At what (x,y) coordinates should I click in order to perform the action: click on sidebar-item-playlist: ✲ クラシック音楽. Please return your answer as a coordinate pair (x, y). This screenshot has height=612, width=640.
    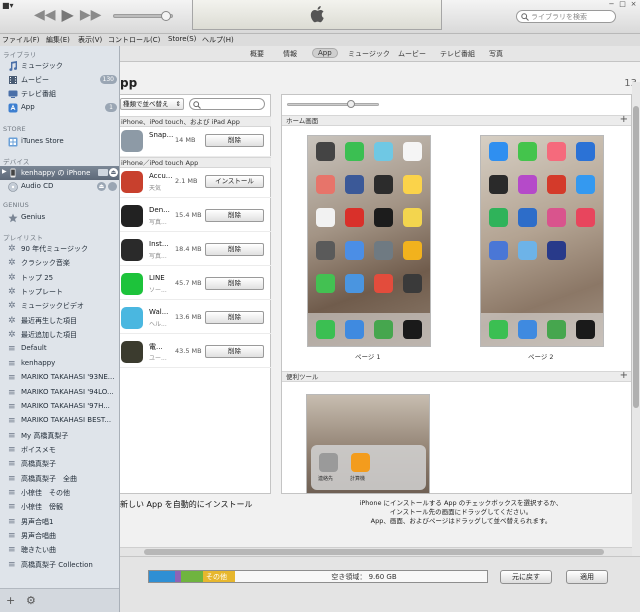
    Looking at the image, I should click on (59, 263).